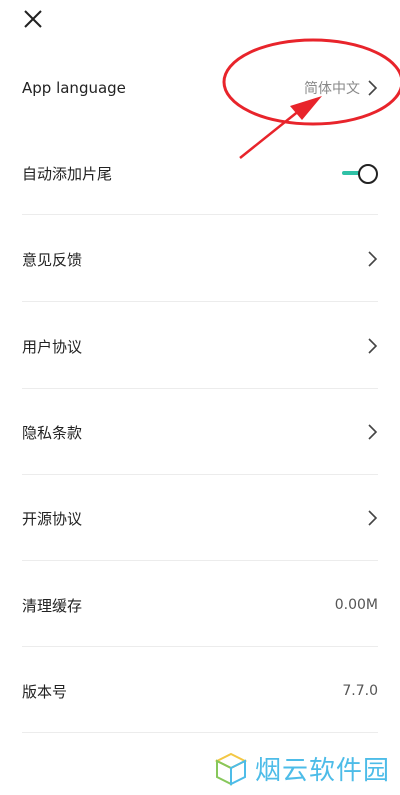 This screenshot has width=400, height=795. Describe the element at coordinates (200, 173) in the screenshot. I see `settings-row-auto-trailer: 自动添加片尾` at that location.